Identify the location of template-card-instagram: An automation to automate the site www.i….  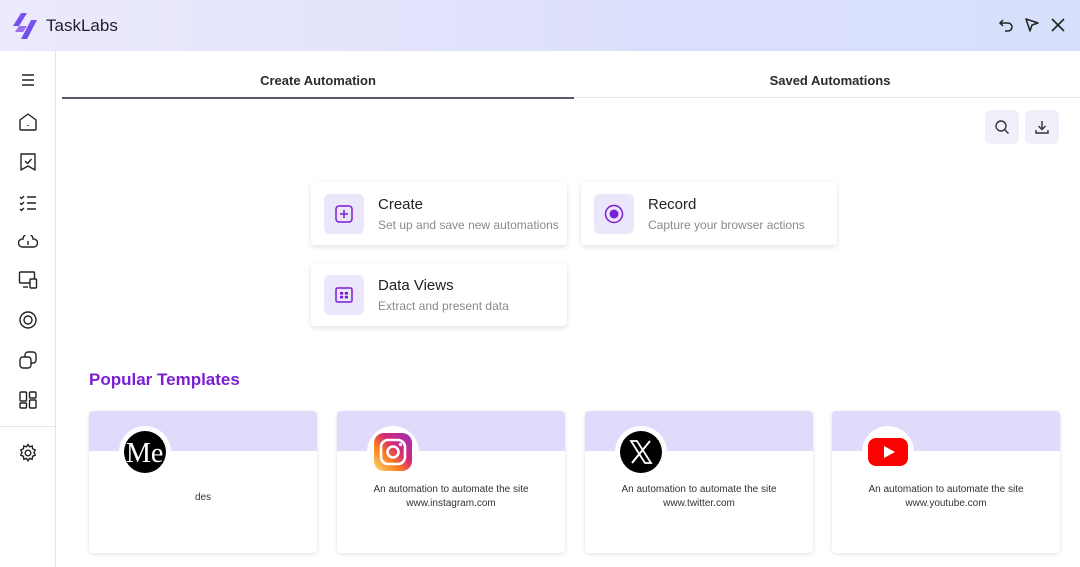
(451, 482).